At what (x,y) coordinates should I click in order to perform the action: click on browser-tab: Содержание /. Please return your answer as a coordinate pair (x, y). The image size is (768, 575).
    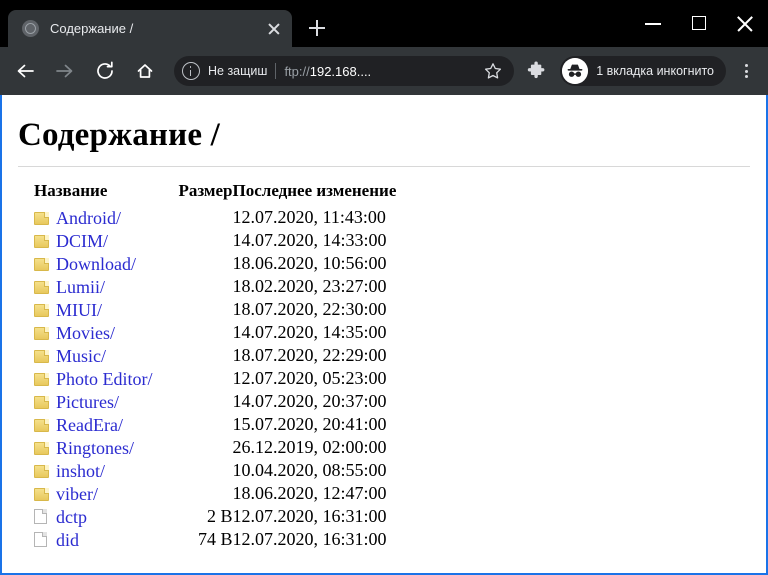
    Looking at the image, I should click on (150, 28).